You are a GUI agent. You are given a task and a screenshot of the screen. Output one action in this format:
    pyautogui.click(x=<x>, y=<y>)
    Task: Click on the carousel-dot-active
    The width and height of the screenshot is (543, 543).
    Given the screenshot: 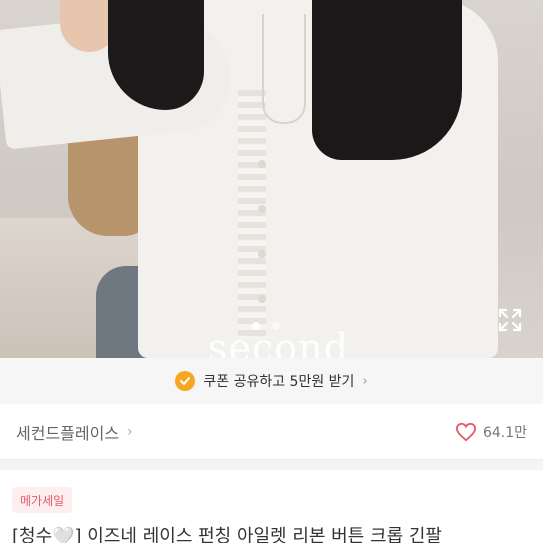 What is the action you would take?
    pyautogui.click(x=256, y=326)
    